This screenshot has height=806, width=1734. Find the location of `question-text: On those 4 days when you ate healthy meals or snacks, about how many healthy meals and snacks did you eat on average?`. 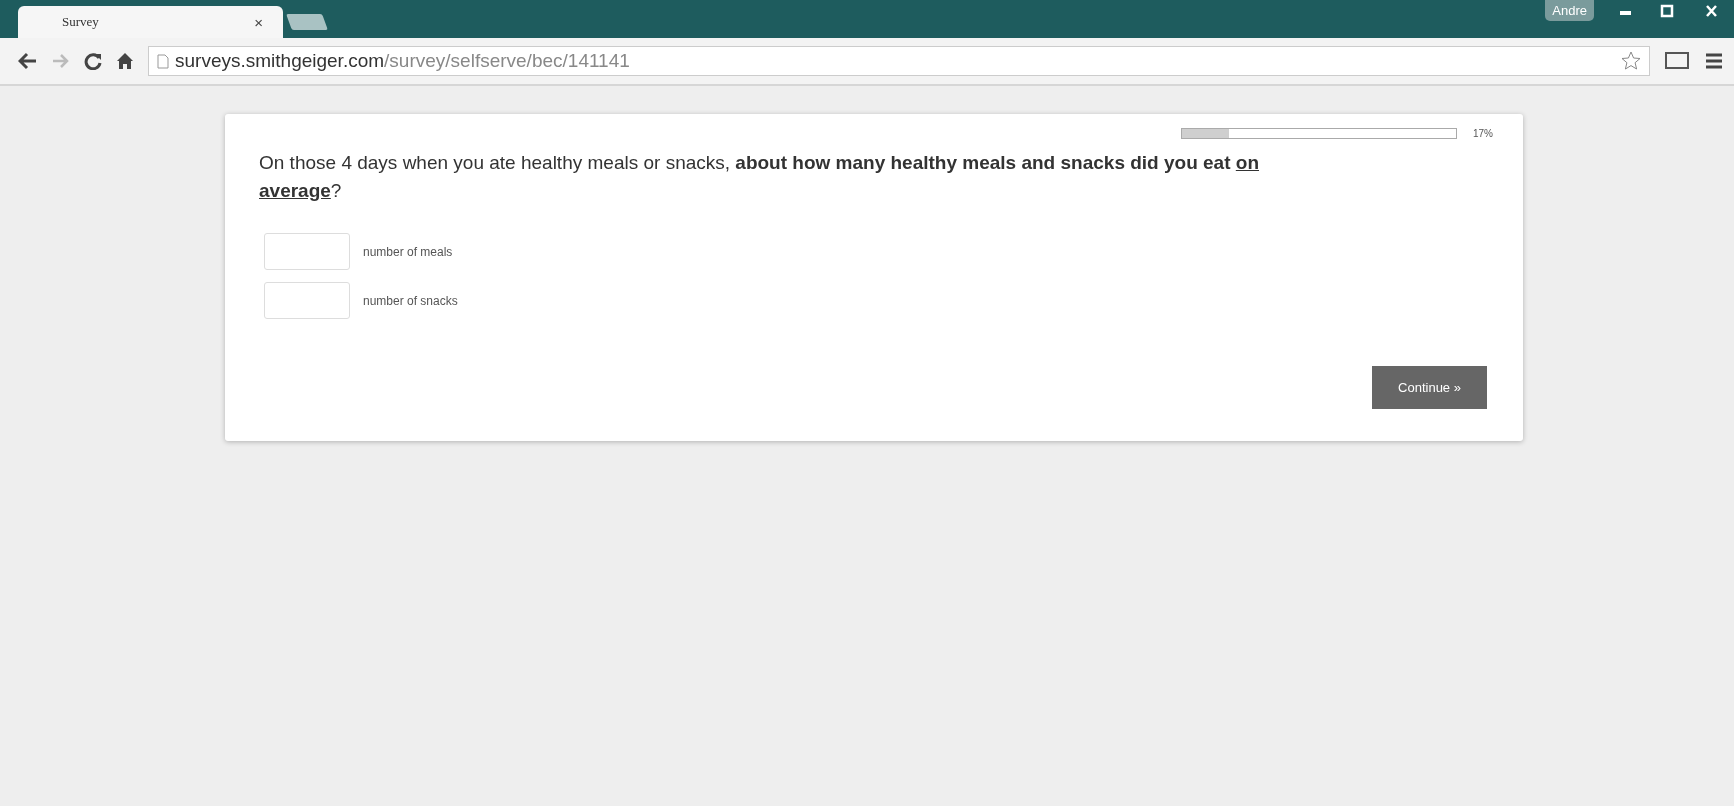

question-text: On those 4 days when you ate healthy meals or snacks, about how many healthy meals and snacks did you eat on average? is located at coordinates (759, 177).